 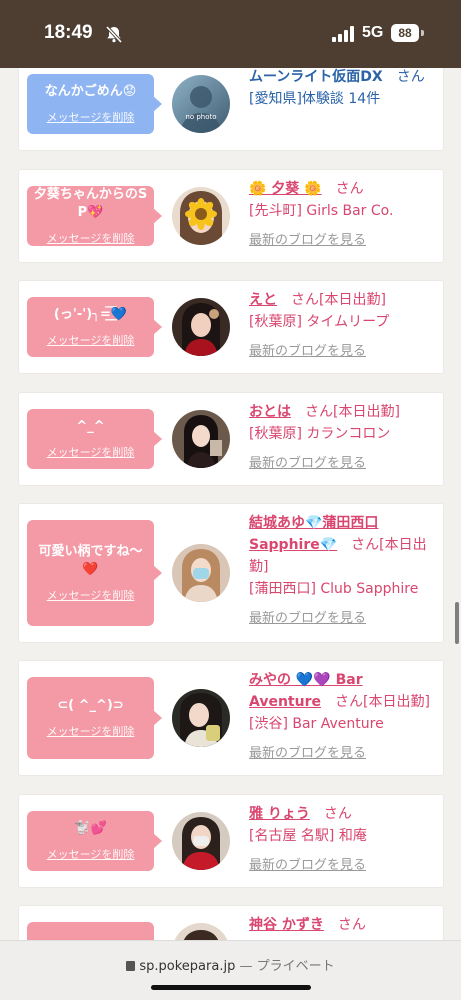 I want to click on shop-label: [秋葉原] タイムリープ, so click(x=319, y=322).